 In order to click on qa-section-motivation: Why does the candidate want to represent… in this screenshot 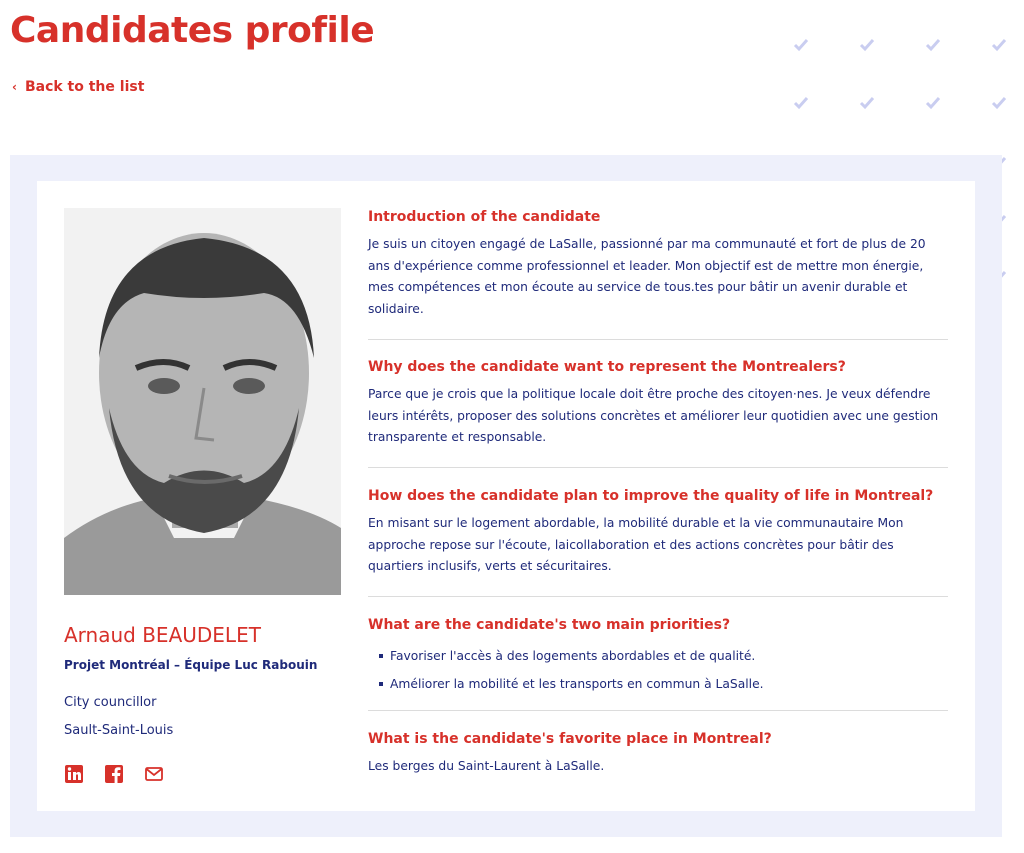, I will do `click(658, 404)`.